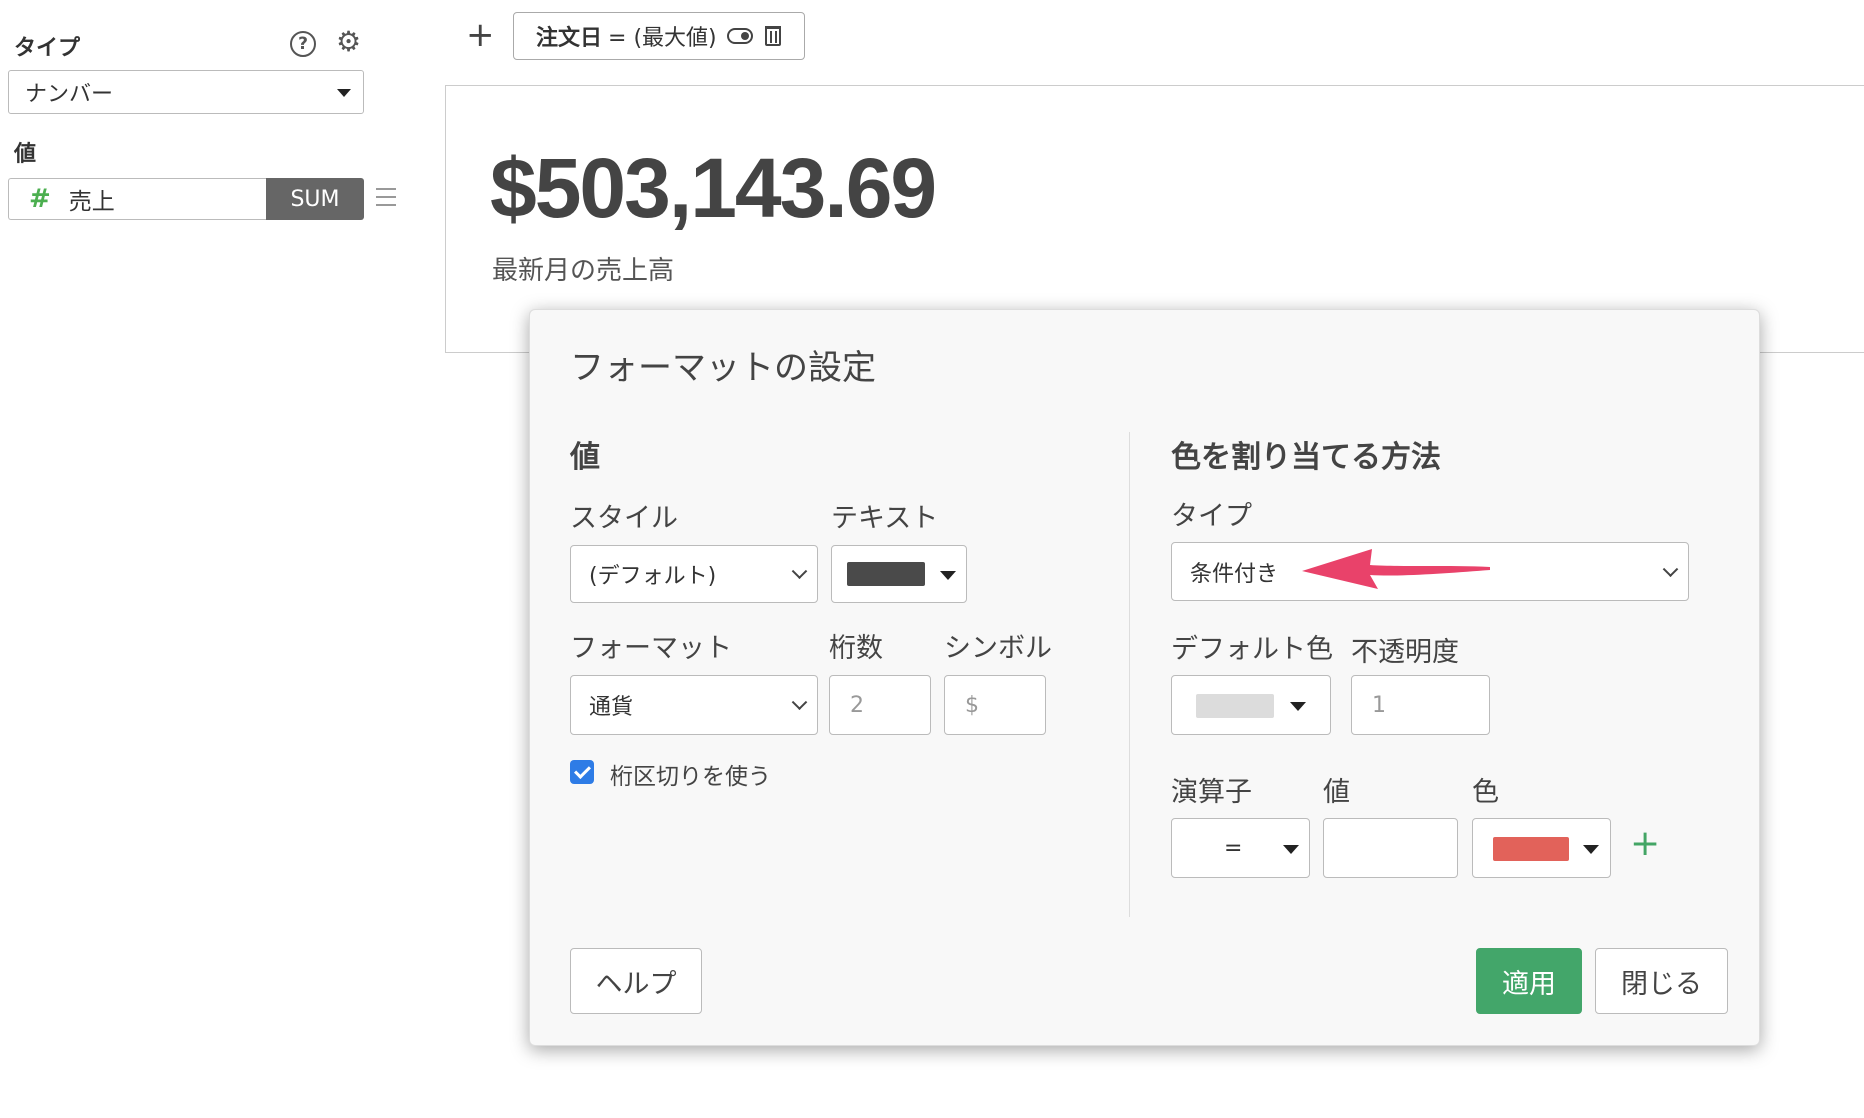 The image size is (1864, 1118). I want to click on number-type-icon: #, so click(40, 199).